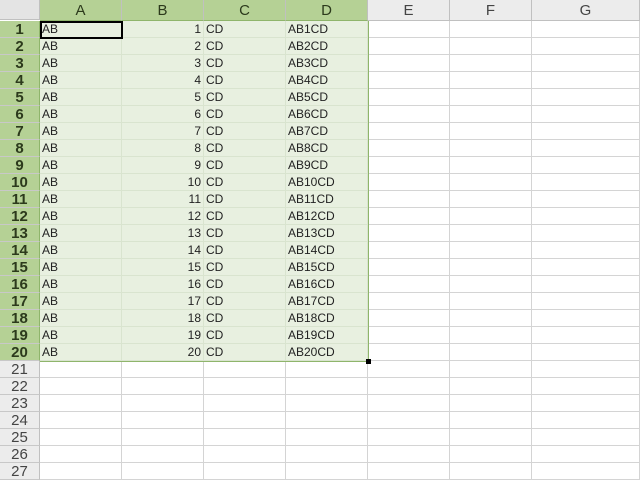  I want to click on cell-a7: AB, so click(81, 131).